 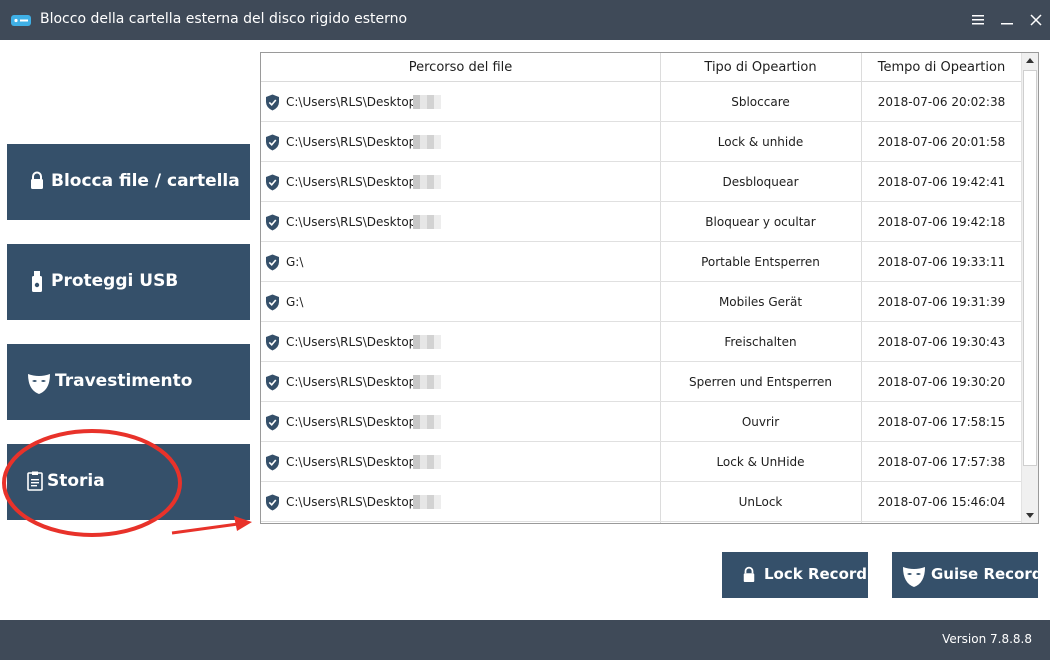 I want to click on cell-operation-type: Bloquear y ocultar, so click(x=760, y=222).